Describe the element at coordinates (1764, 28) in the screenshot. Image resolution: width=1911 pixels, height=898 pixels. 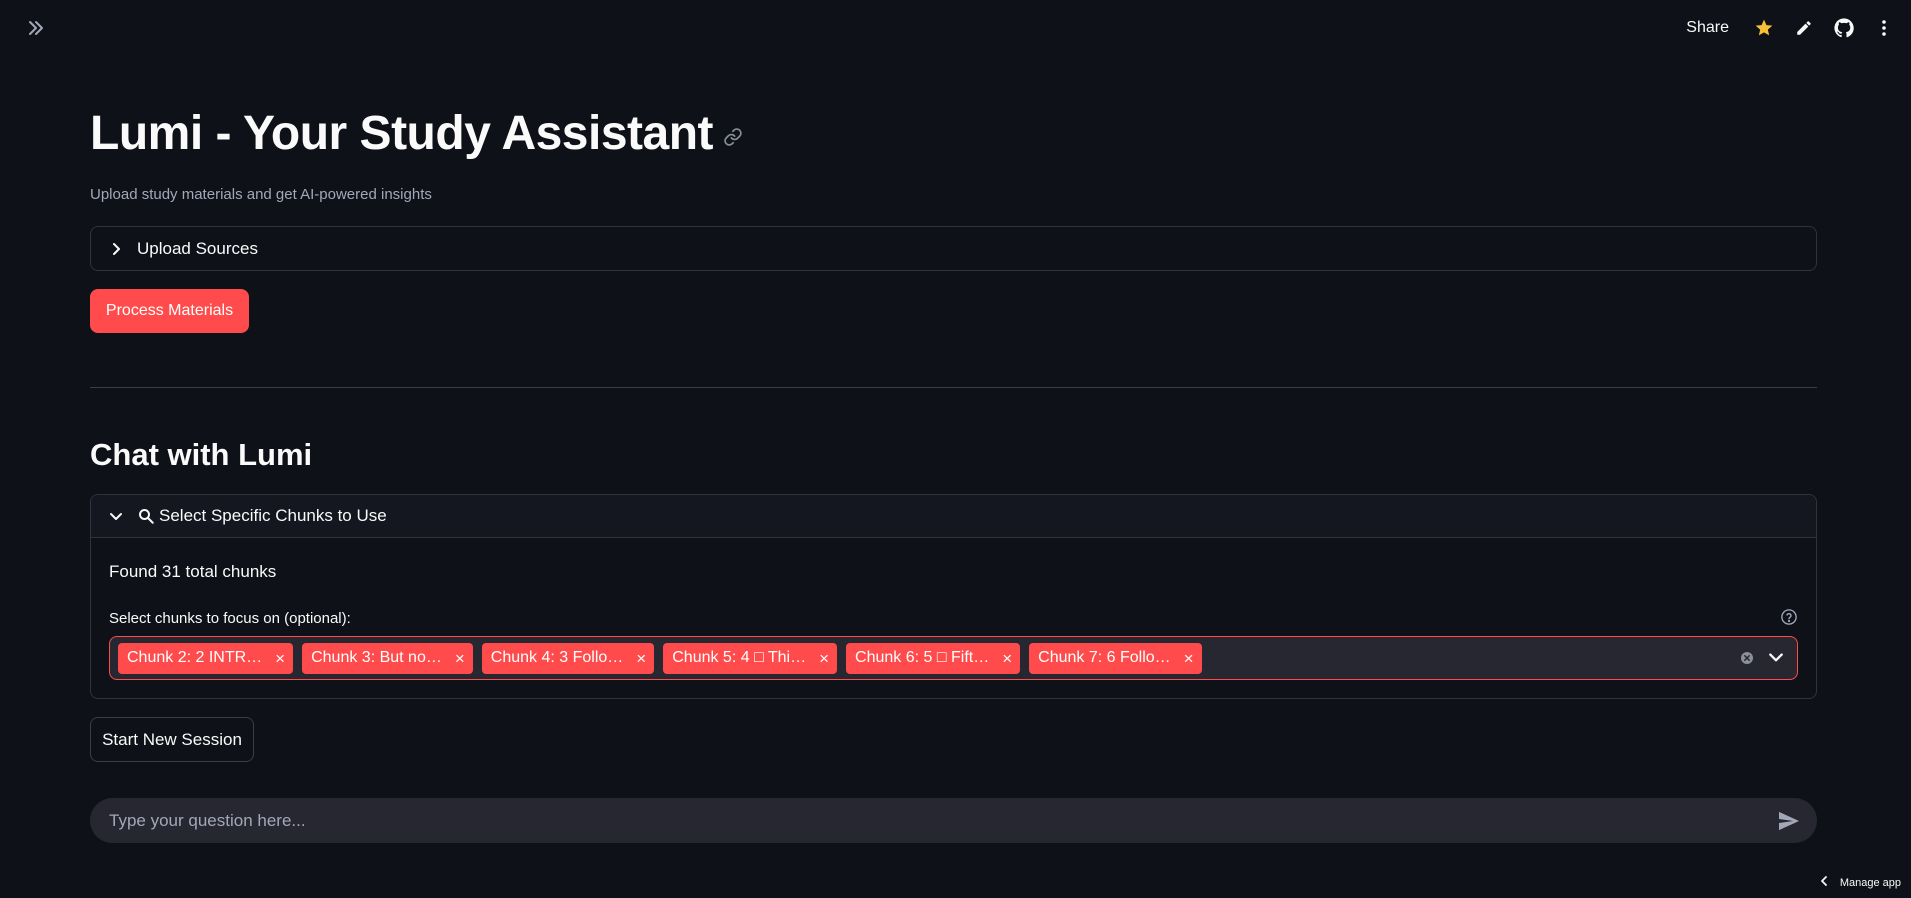
I see `star-icon` at that location.